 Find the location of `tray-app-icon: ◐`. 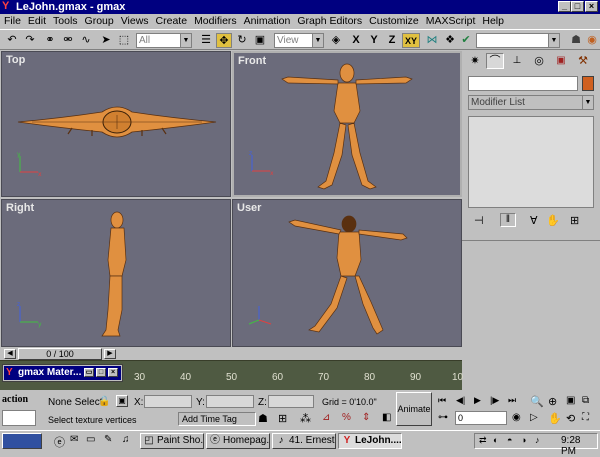

tray-app-icon: ◐ is located at coordinates (495, 440).